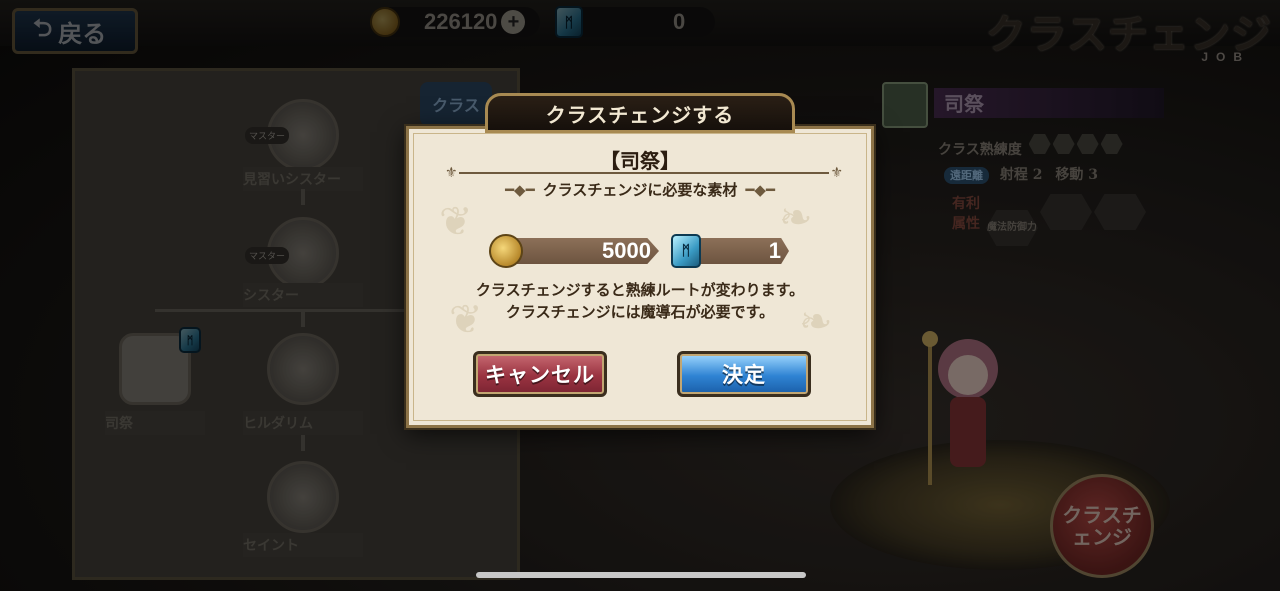  I want to click on message-line: クラスチェンジには魔導石が必要です。, so click(640, 312).